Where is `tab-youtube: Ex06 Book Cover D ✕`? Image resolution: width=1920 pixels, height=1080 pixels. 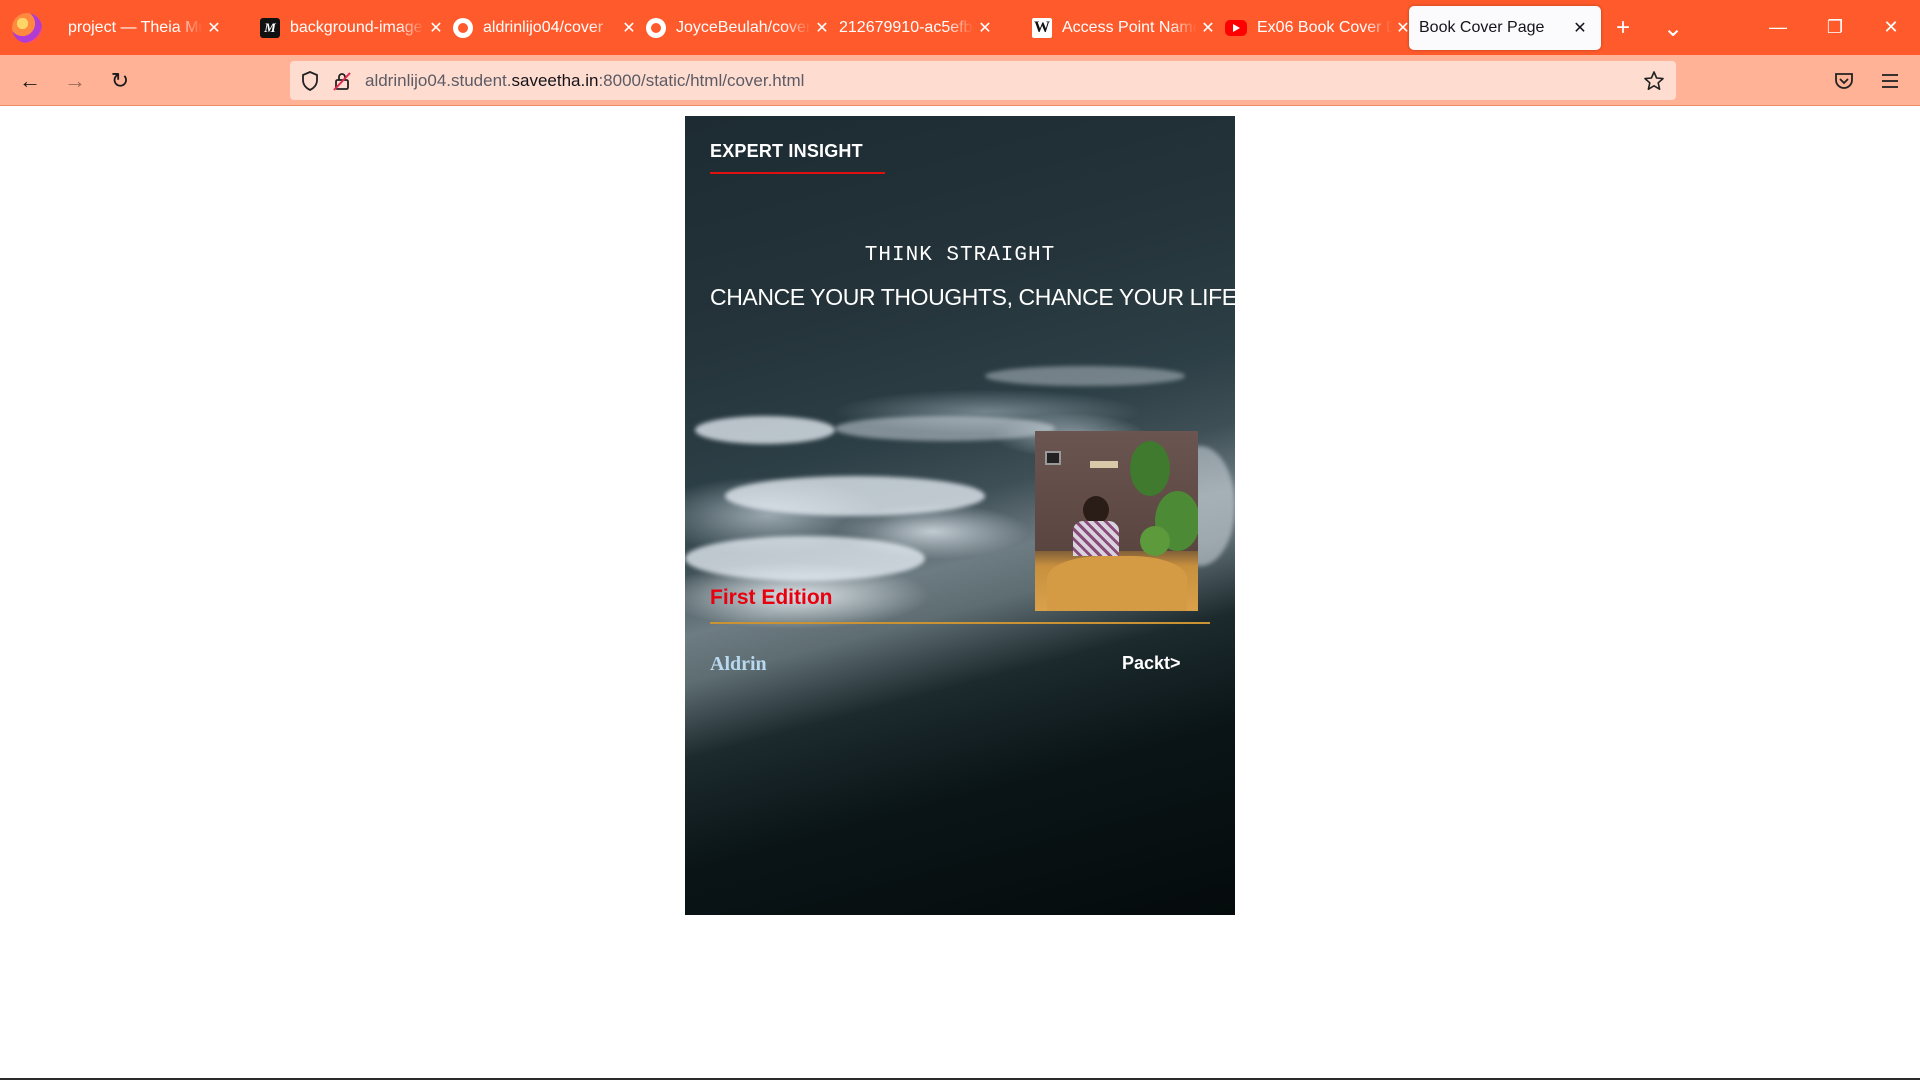
tab-youtube: Ex06 Book Cover D ✕ is located at coordinates (1318, 28).